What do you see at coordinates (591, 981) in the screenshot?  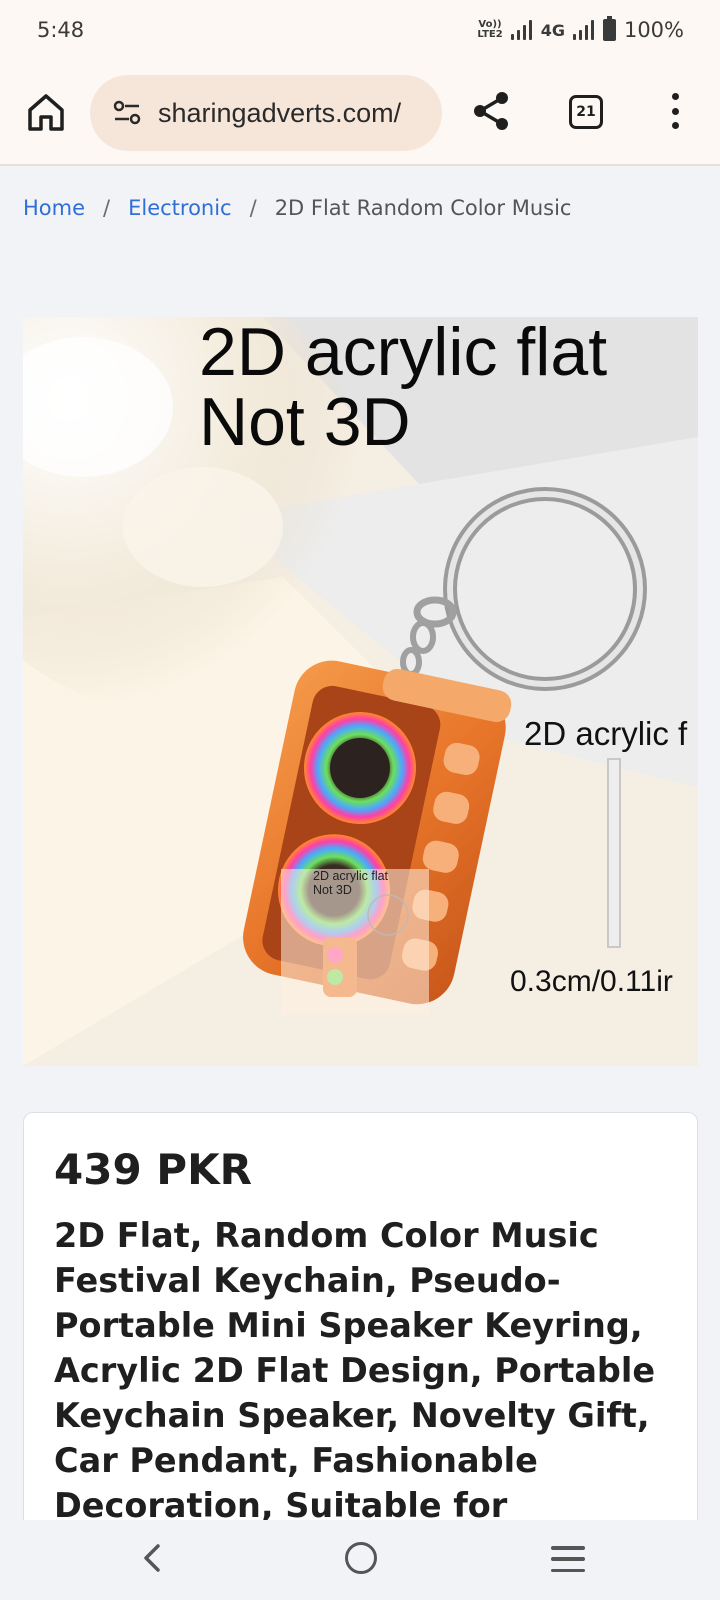 I see `image-dimension: 0.3cm/0.11ir` at bounding box center [591, 981].